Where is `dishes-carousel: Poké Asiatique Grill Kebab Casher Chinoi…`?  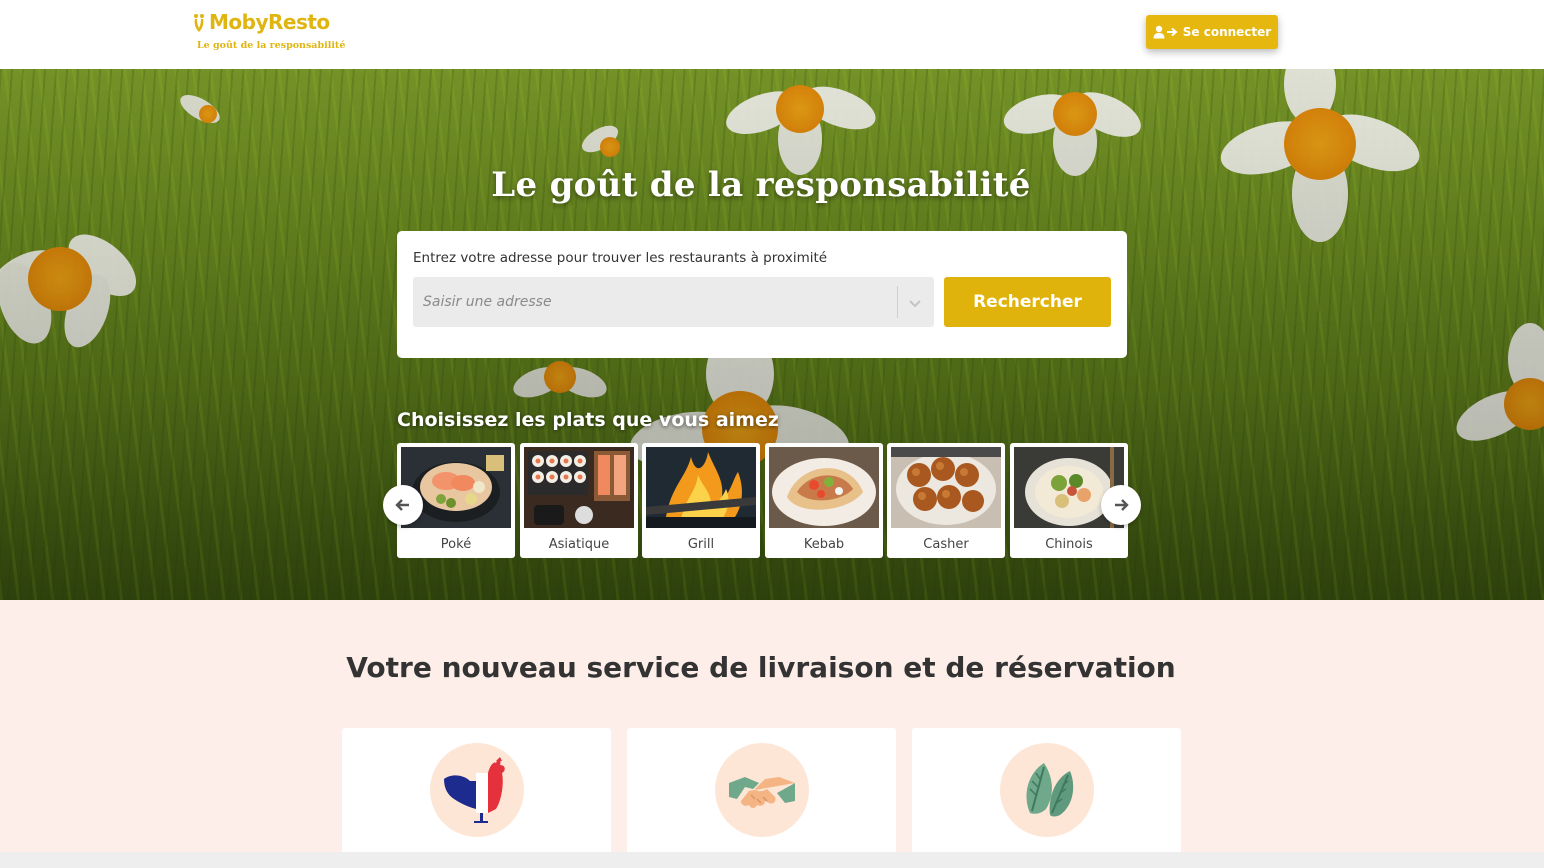
dishes-carousel: Poké Asiatique Grill Kebab Casher Chinoi… is located at coordinates (762, 500).